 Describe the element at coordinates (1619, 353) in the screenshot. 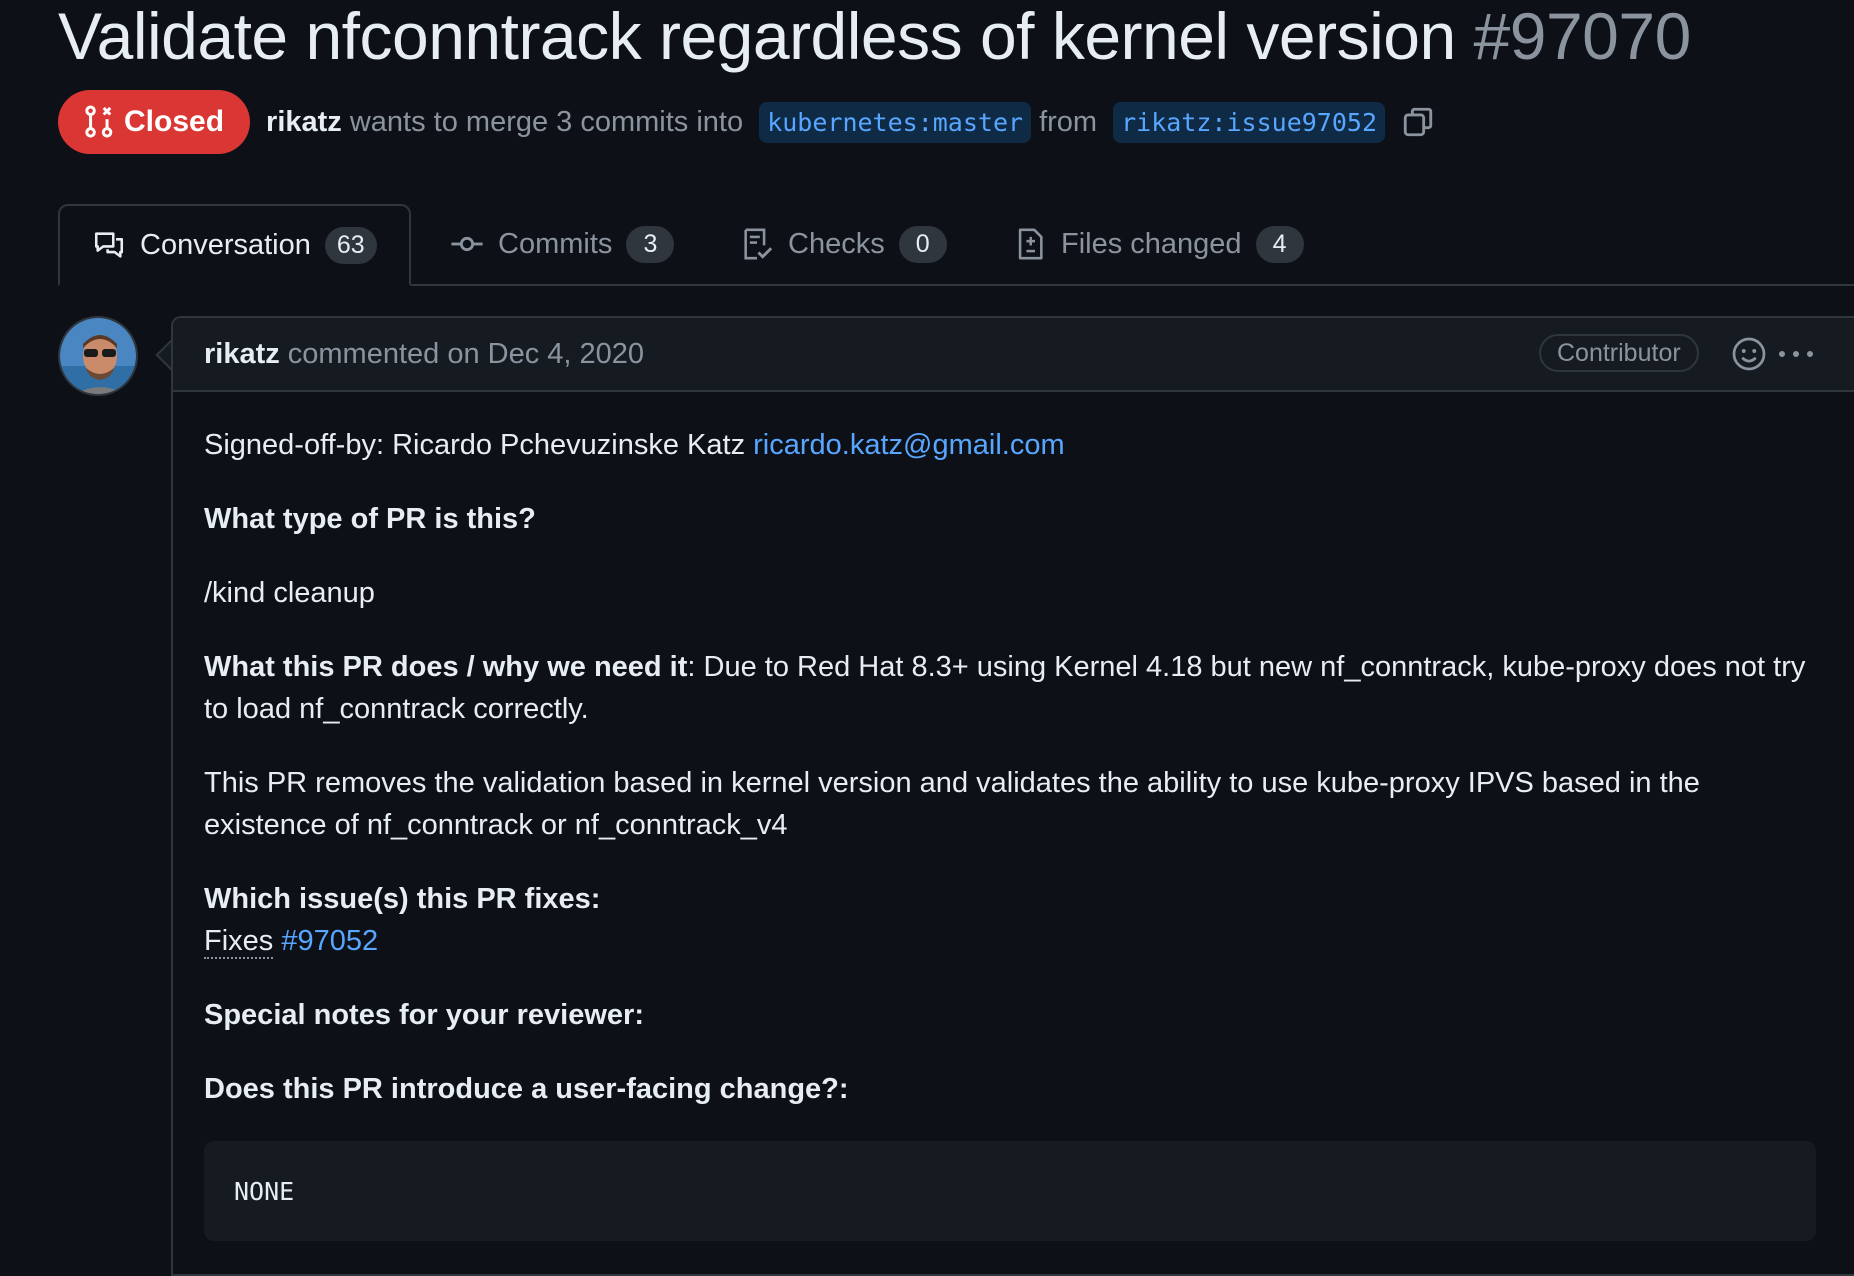

I see `role-badge: Contributor` at that location.